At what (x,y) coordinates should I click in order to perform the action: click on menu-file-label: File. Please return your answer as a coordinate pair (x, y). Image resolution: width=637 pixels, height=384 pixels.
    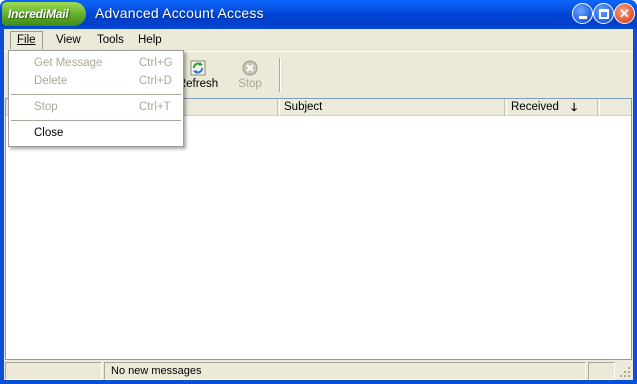
    Looking at the image, I should click on (26, 40).